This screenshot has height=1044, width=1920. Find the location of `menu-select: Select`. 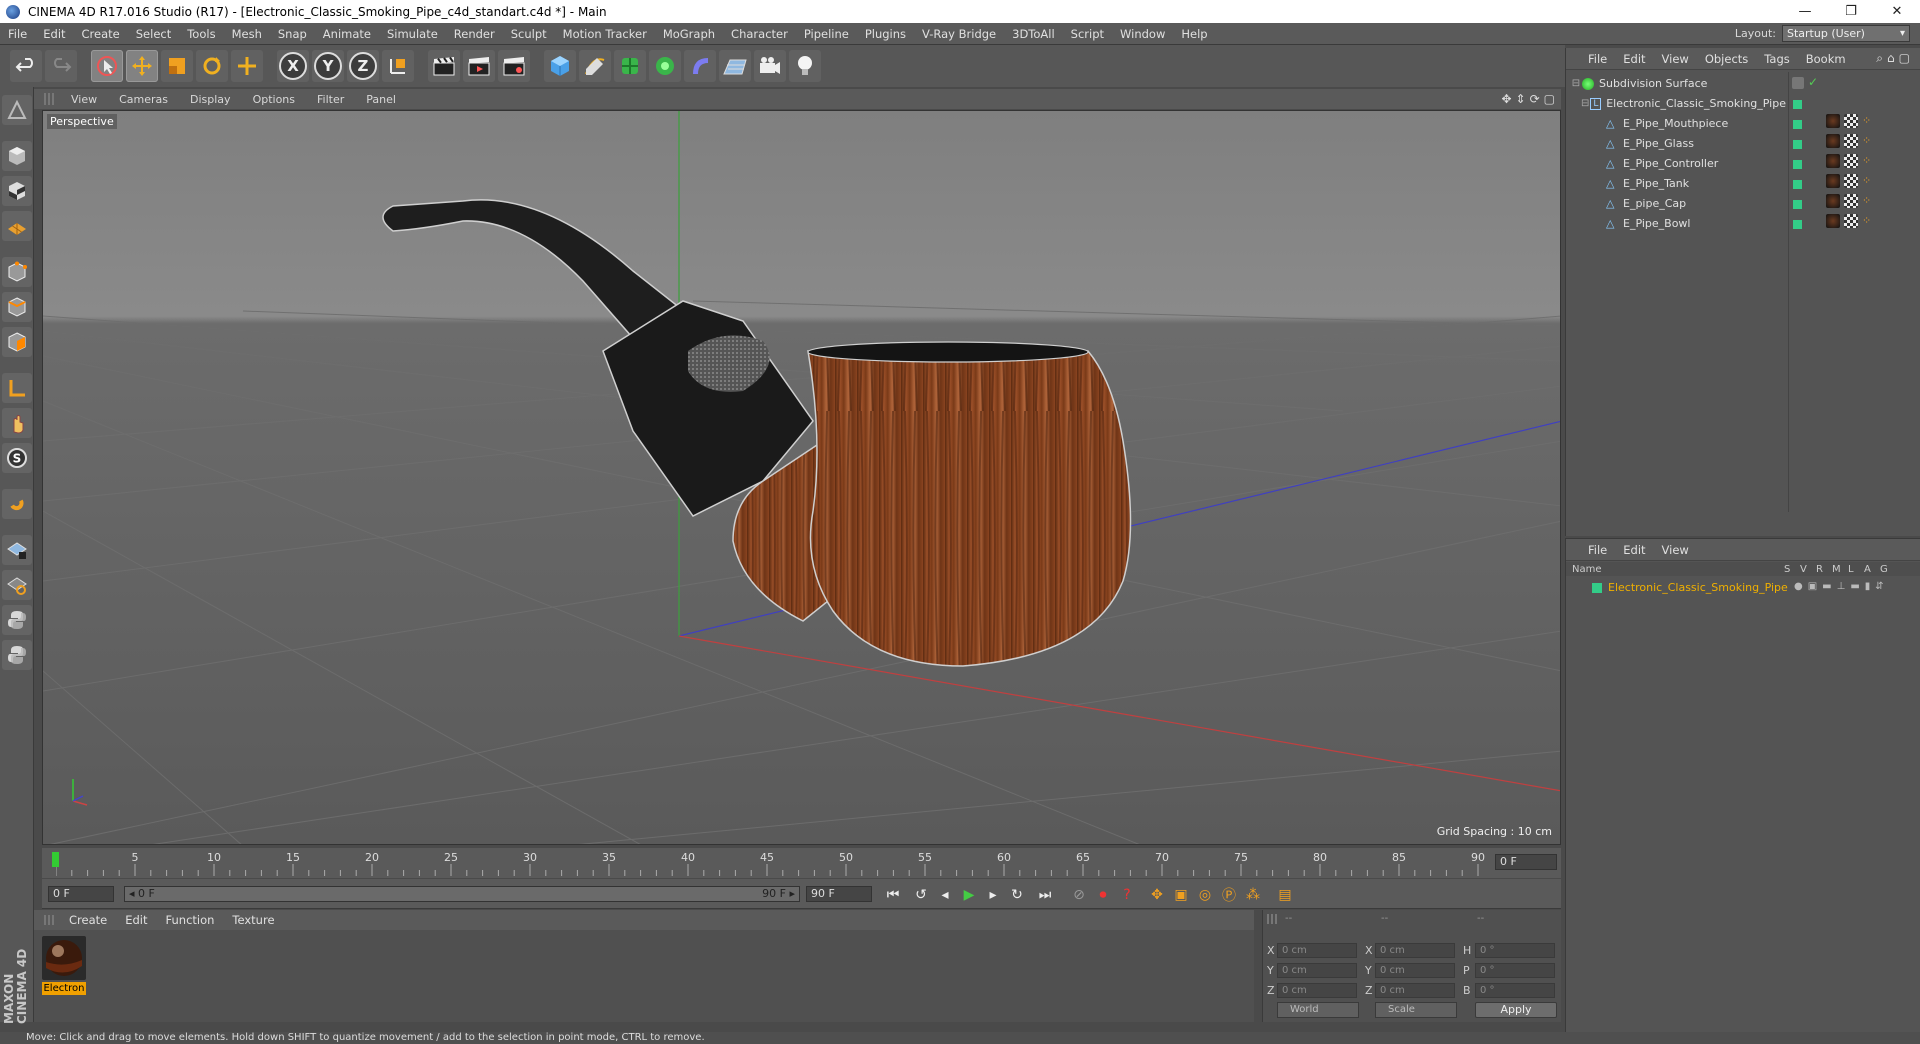

menu-select: Select is located at coordinates (153, 34).